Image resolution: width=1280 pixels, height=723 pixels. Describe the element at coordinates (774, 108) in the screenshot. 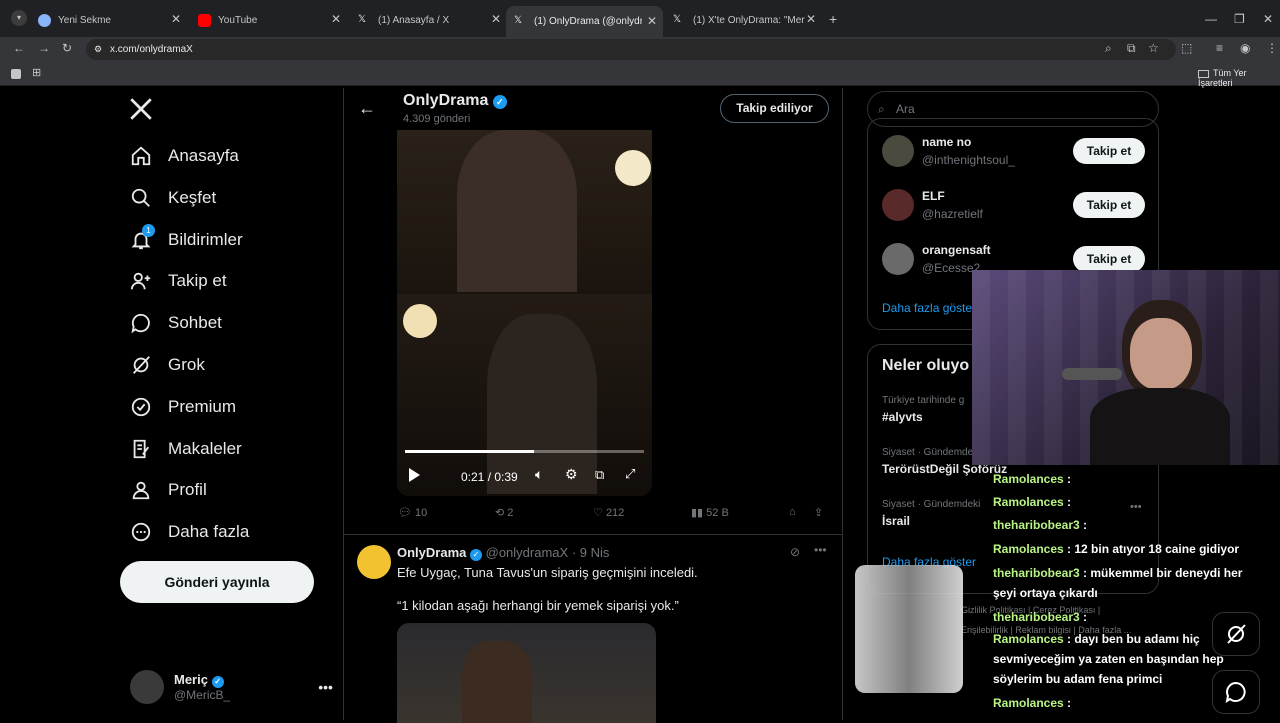

I see `following-button: Takip ediliyor` at that location.